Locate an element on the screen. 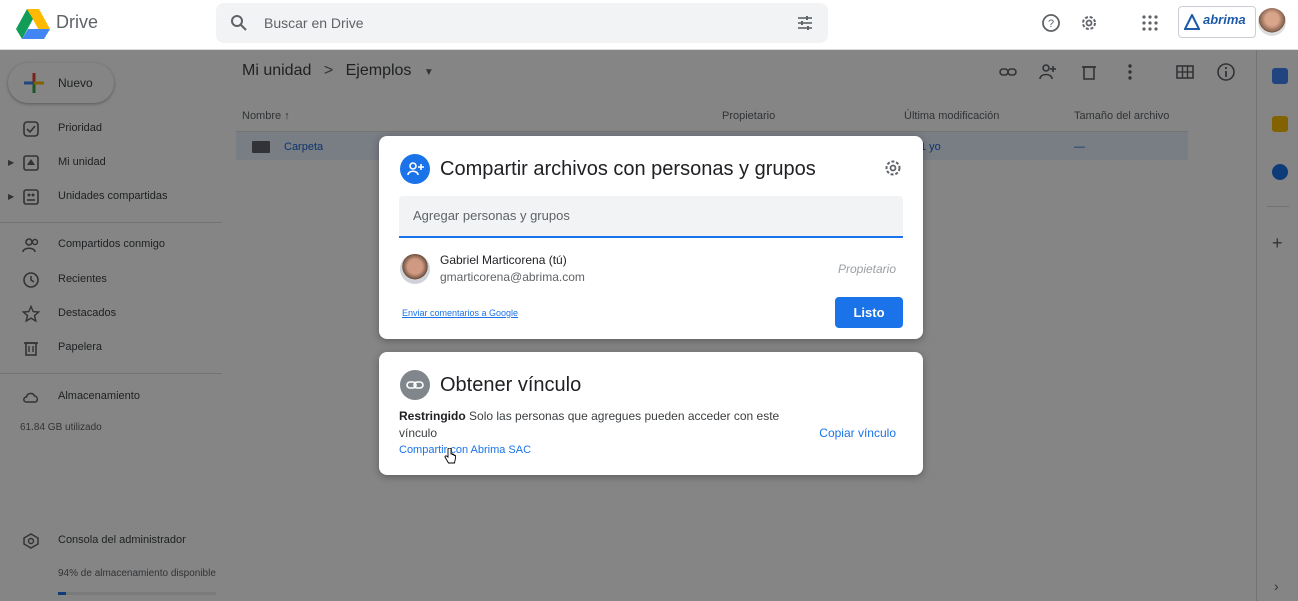 The image size is (1298, 601). apps-grid-icon is located at coordinates (1150, 23).